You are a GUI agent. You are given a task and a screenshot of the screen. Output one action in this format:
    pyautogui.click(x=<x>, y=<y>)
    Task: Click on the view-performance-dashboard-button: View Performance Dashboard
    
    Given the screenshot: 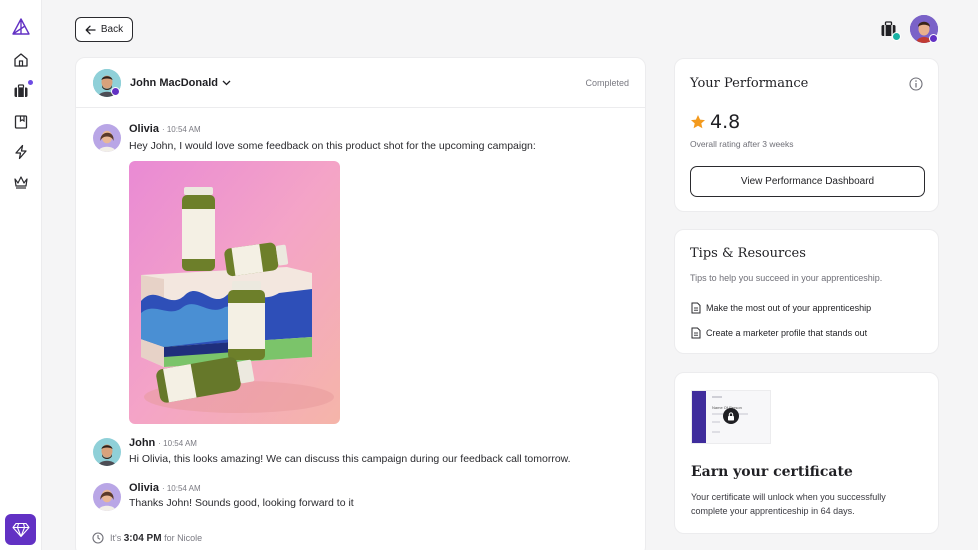 What is the action you would take?
    pyautogui.click(x=807, y=181)
    